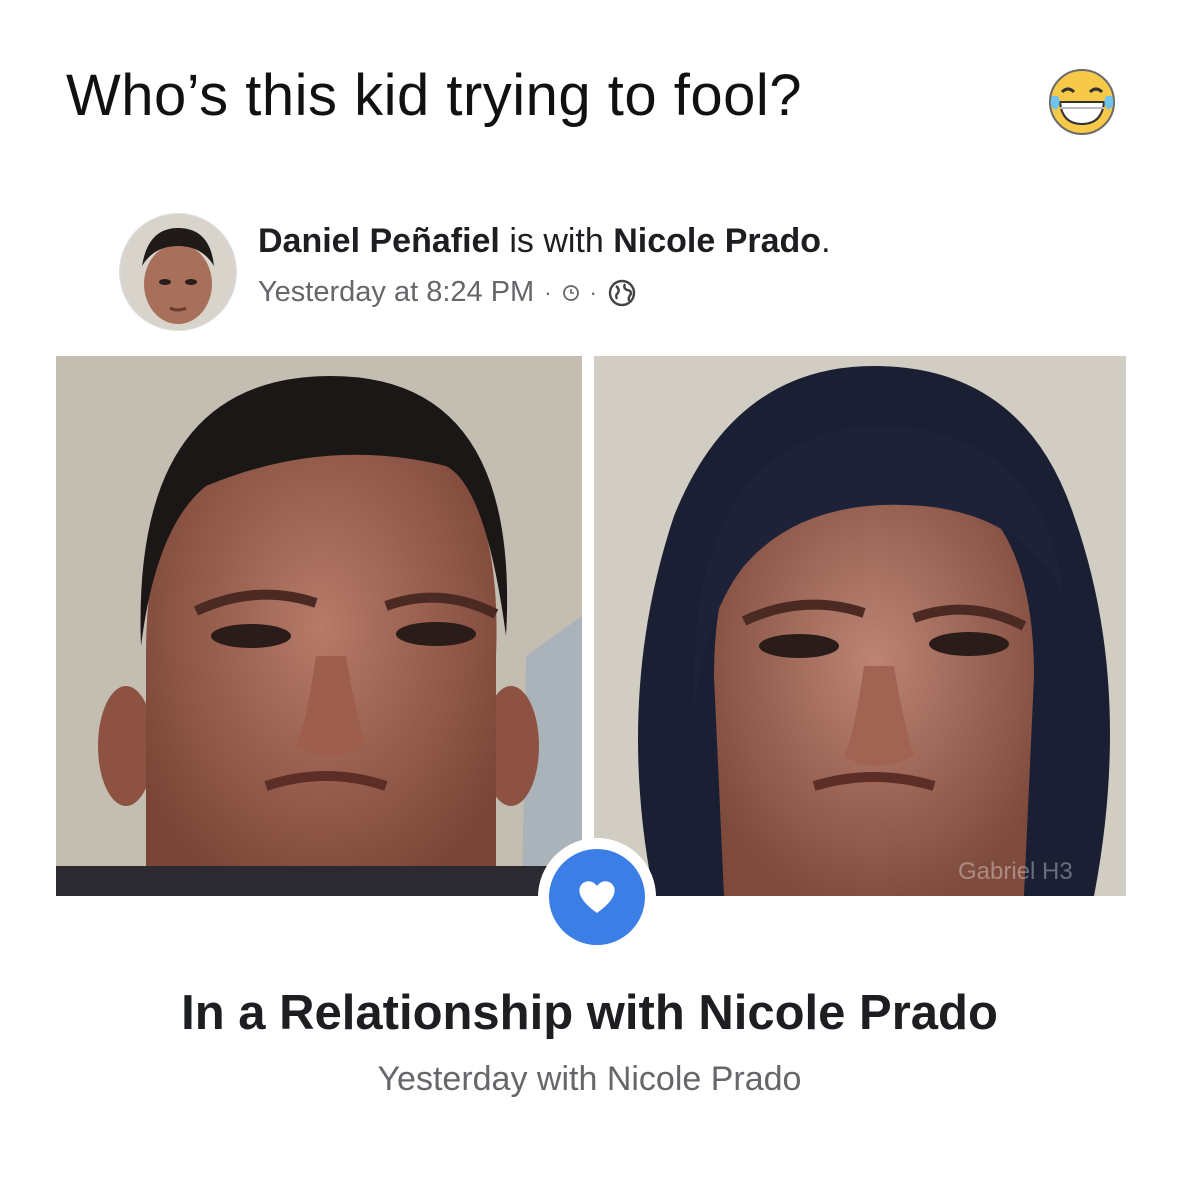 This screenshot has width=1179, height=1185. Describe the element at coordinates (1082, 102) in the screenshot. I see `laughing-tears-icon` at that location.